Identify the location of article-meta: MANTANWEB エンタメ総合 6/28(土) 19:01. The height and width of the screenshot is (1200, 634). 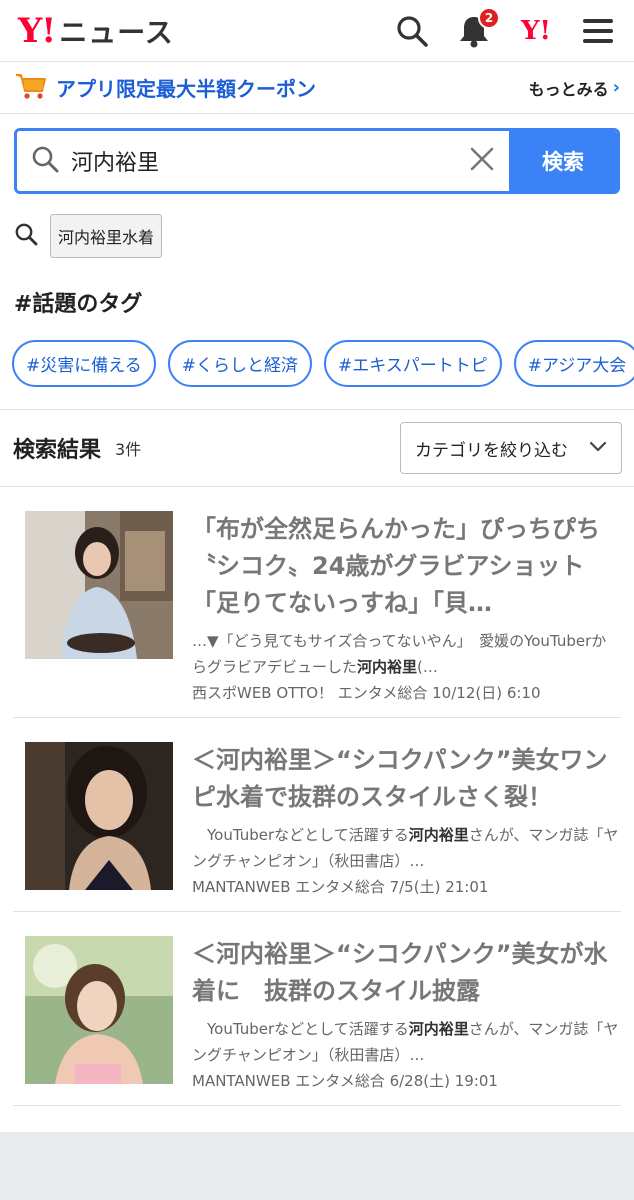
(345, 1081).